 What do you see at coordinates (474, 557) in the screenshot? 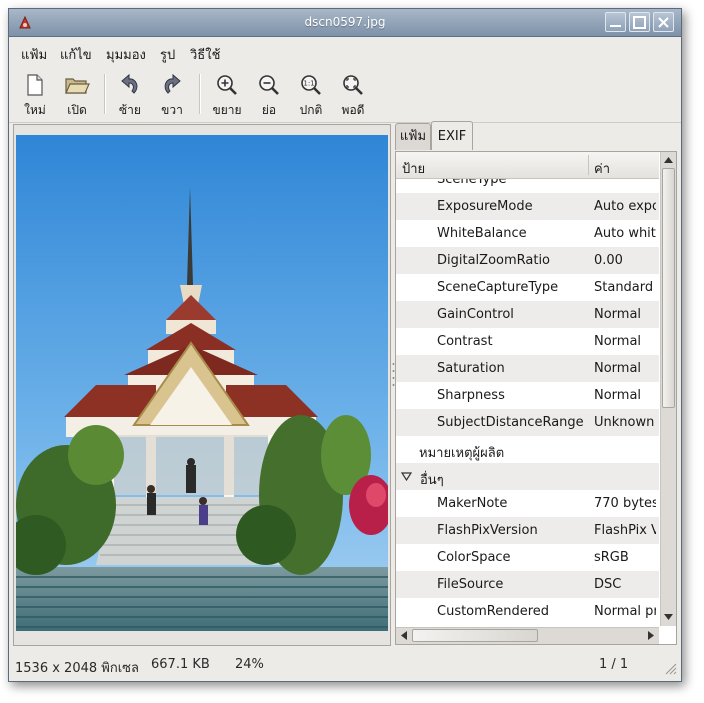
I see `exif-tag: ColorSpace` at bounding box center [474, 557].